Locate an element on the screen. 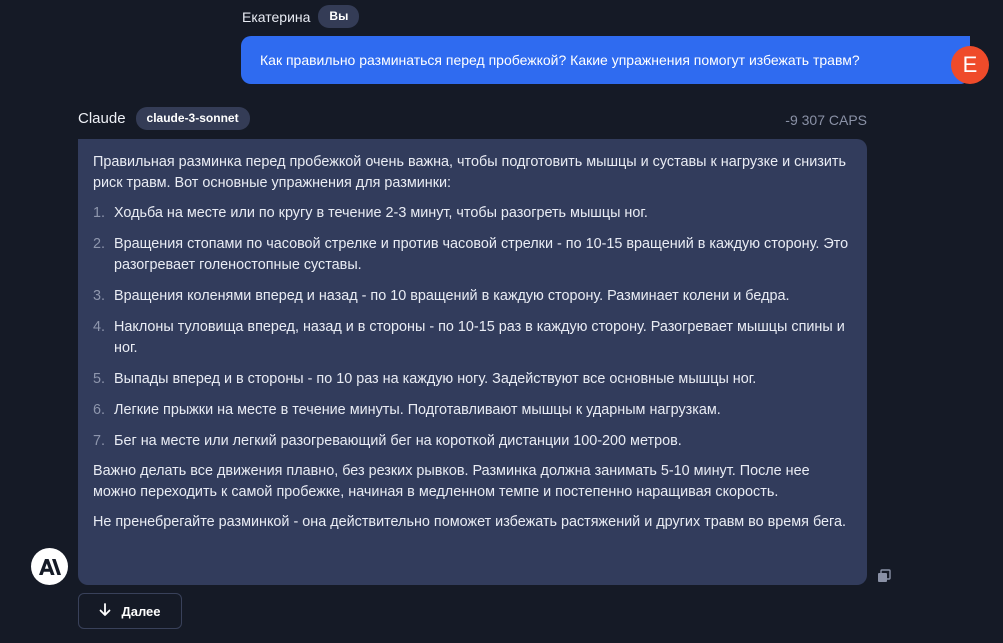  assistant-message-header: Claude claude-3-sonnet is located at coordinates (164, 118).